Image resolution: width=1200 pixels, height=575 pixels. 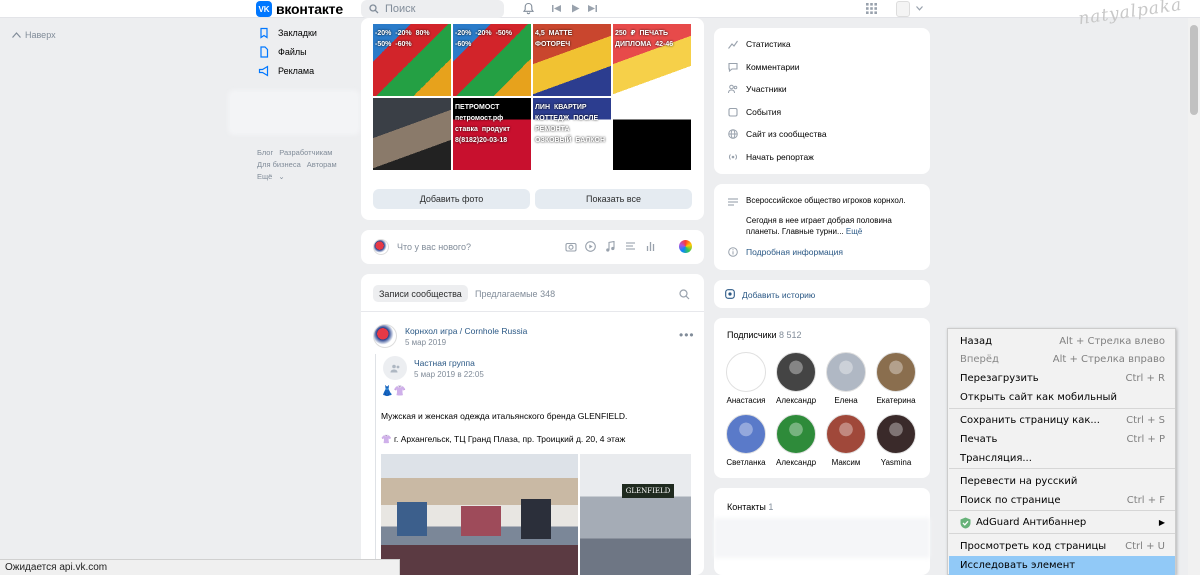 What do you see at coordinates (771, 507) in the screenshot?
I see `contacts-count: 1` at bounding box center [771, 507].